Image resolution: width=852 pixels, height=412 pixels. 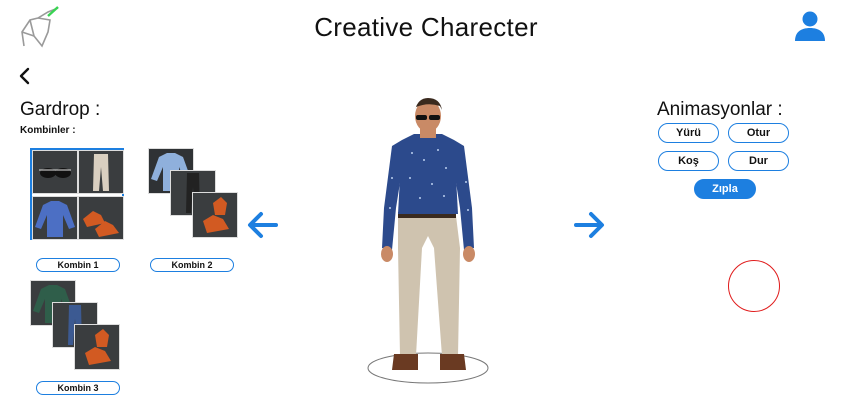 I want to click on anim-run-button: Koş, so click(x=688, y=161).